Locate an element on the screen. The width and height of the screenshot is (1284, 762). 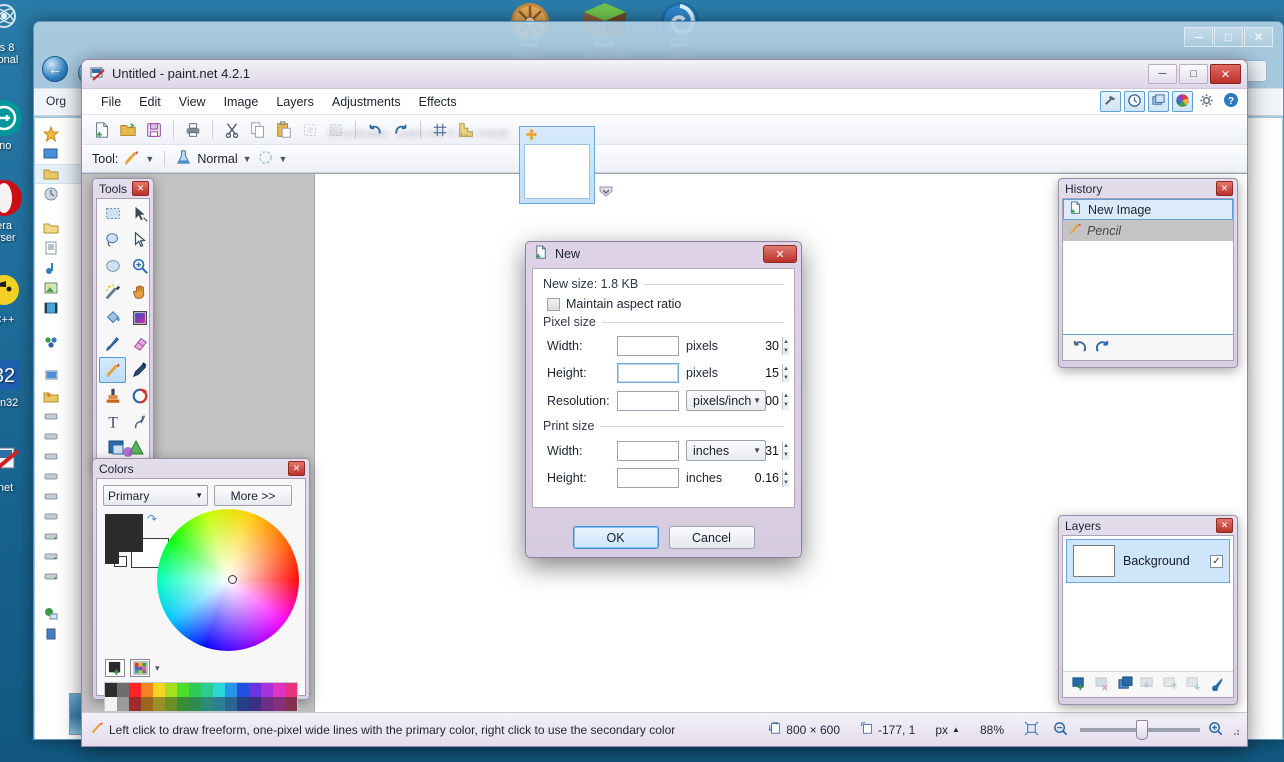
paintnet-tool-options-bar: Tool: ▼ Normal ▼ ▼ is located at coordinates (664, 159).